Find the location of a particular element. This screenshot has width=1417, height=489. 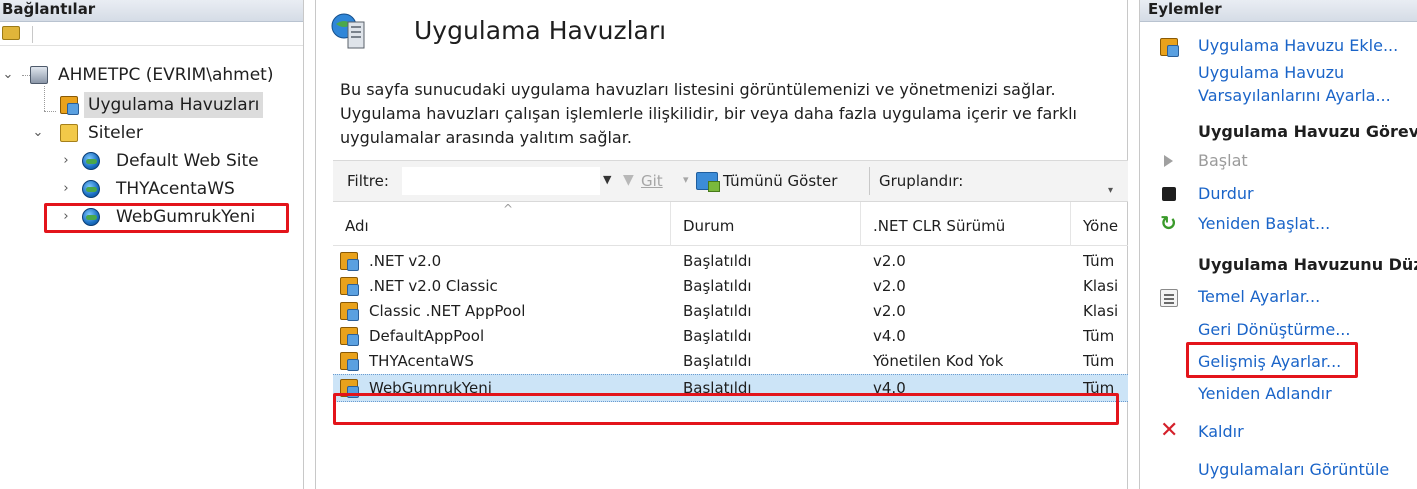

create-connection-icon is located at coordinates (11, 33).